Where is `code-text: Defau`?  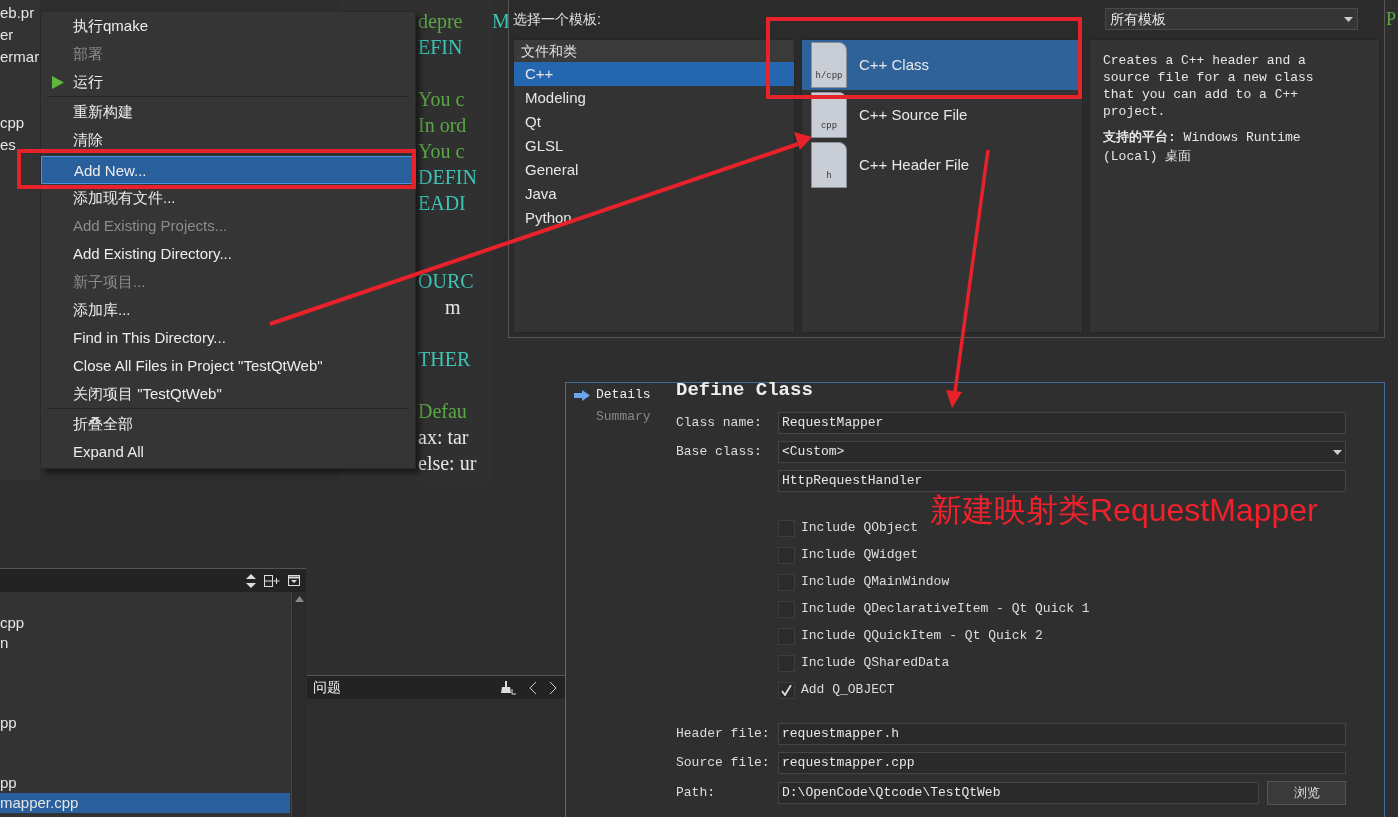
code-text: Defau is located at coordinates (442, 411).